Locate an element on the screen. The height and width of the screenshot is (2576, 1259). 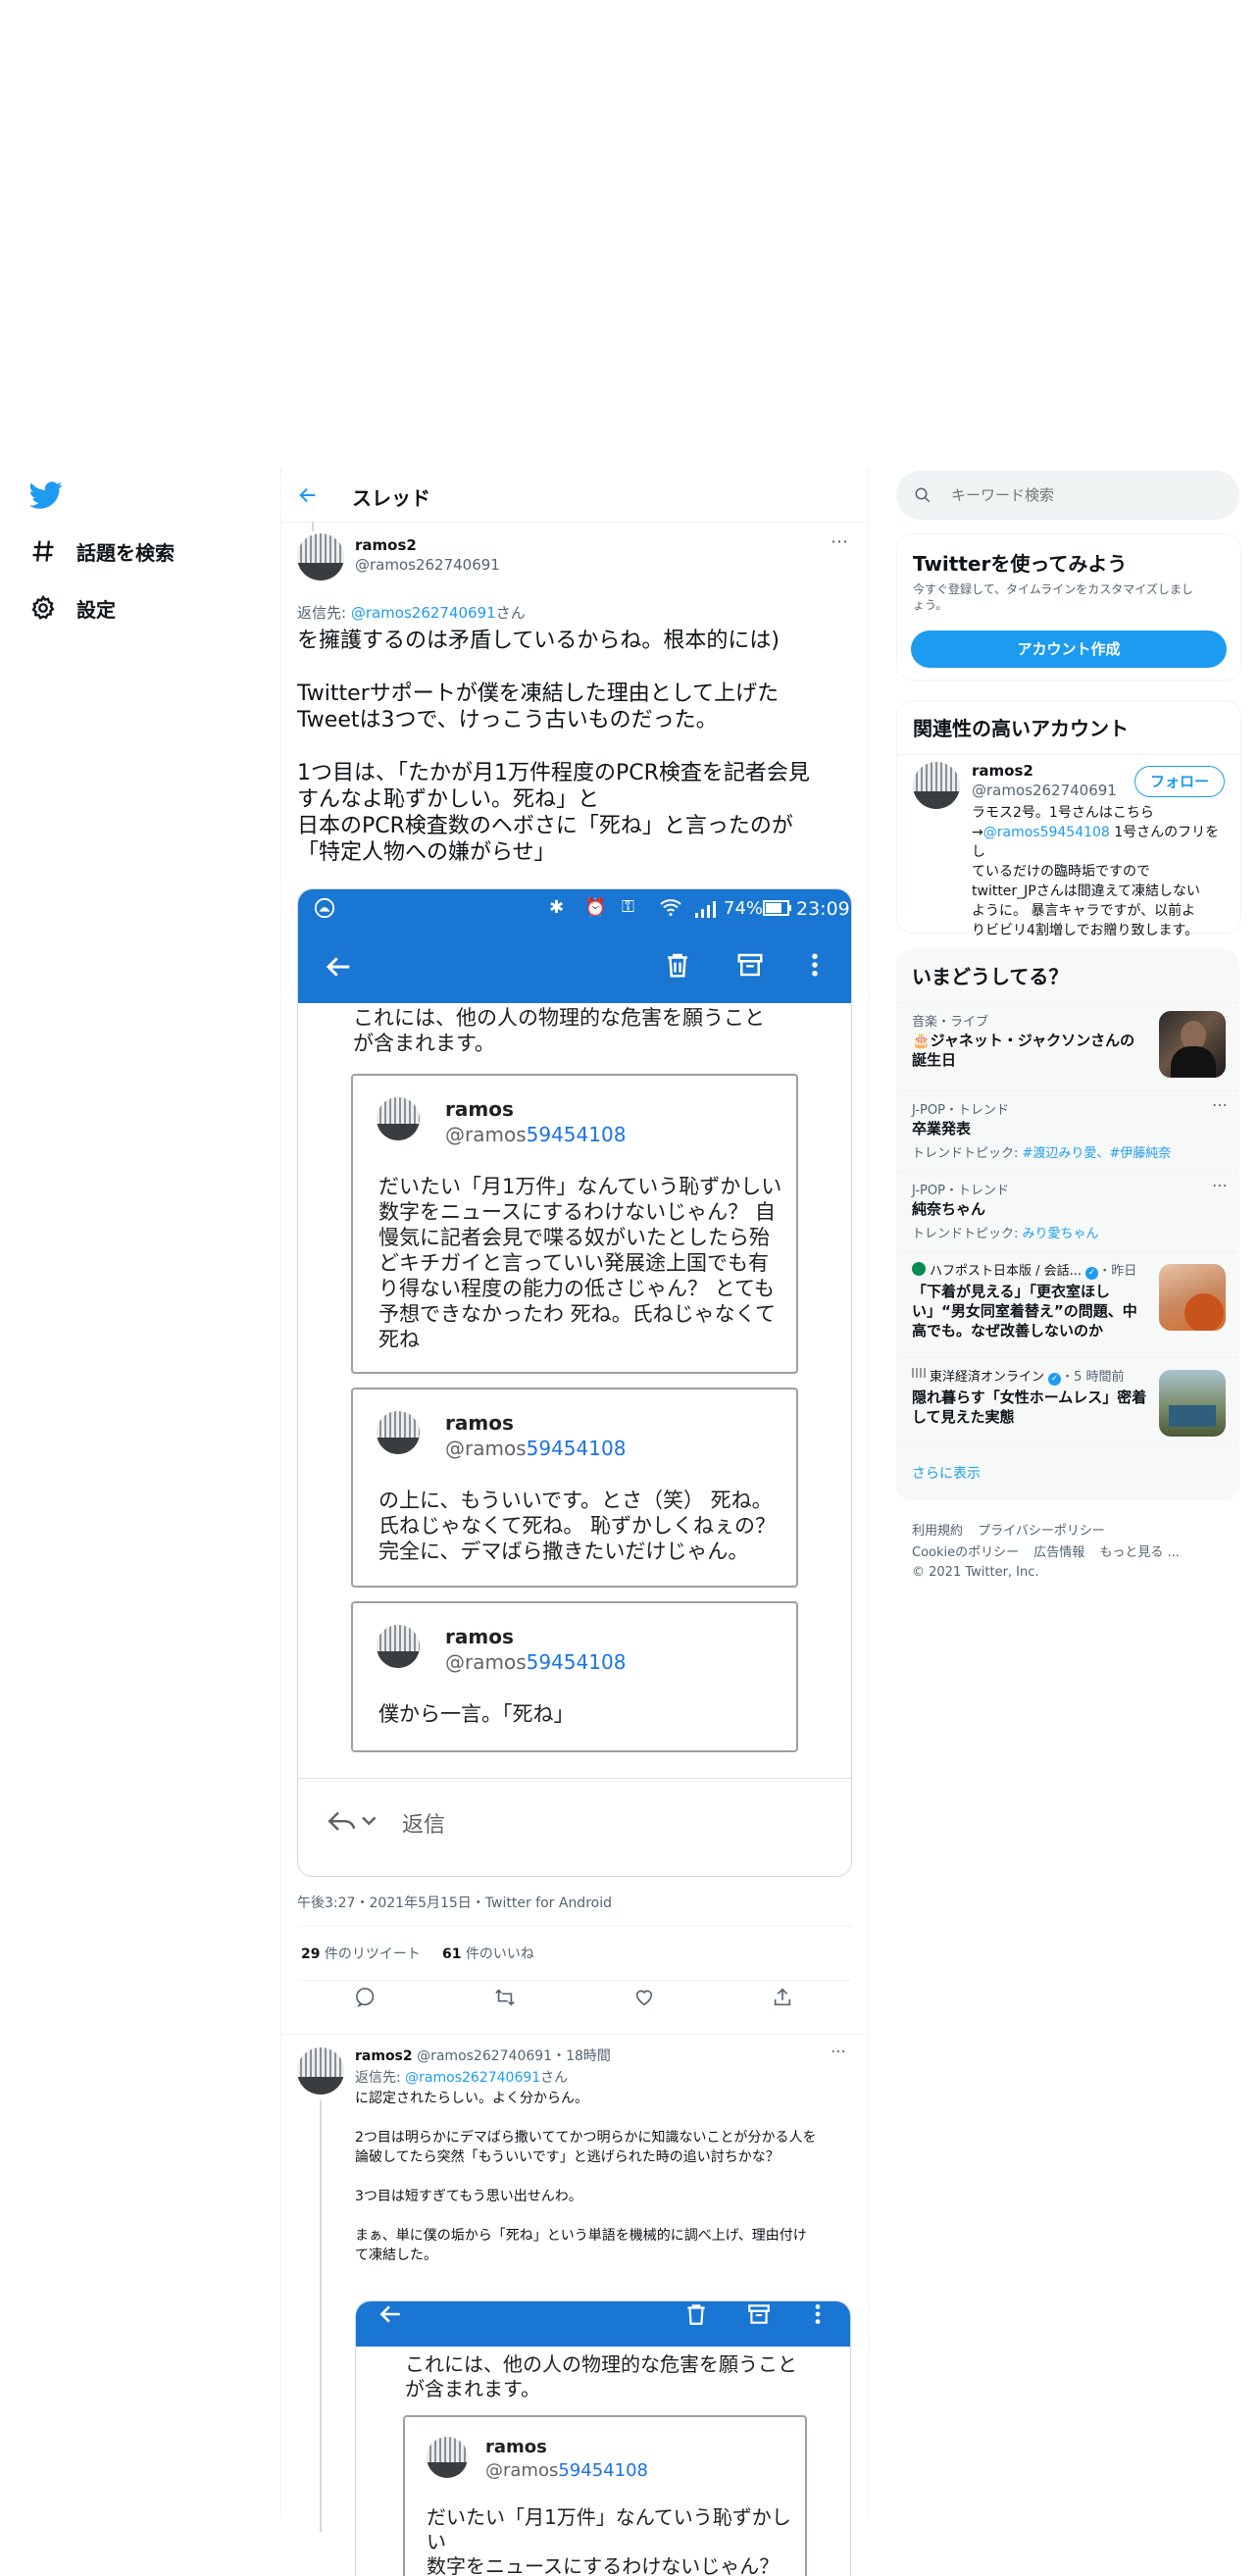
trend-title: 🎂ジャネット・ジャクソンさんの 誕生日 is located at coordinates (1024, 1051).